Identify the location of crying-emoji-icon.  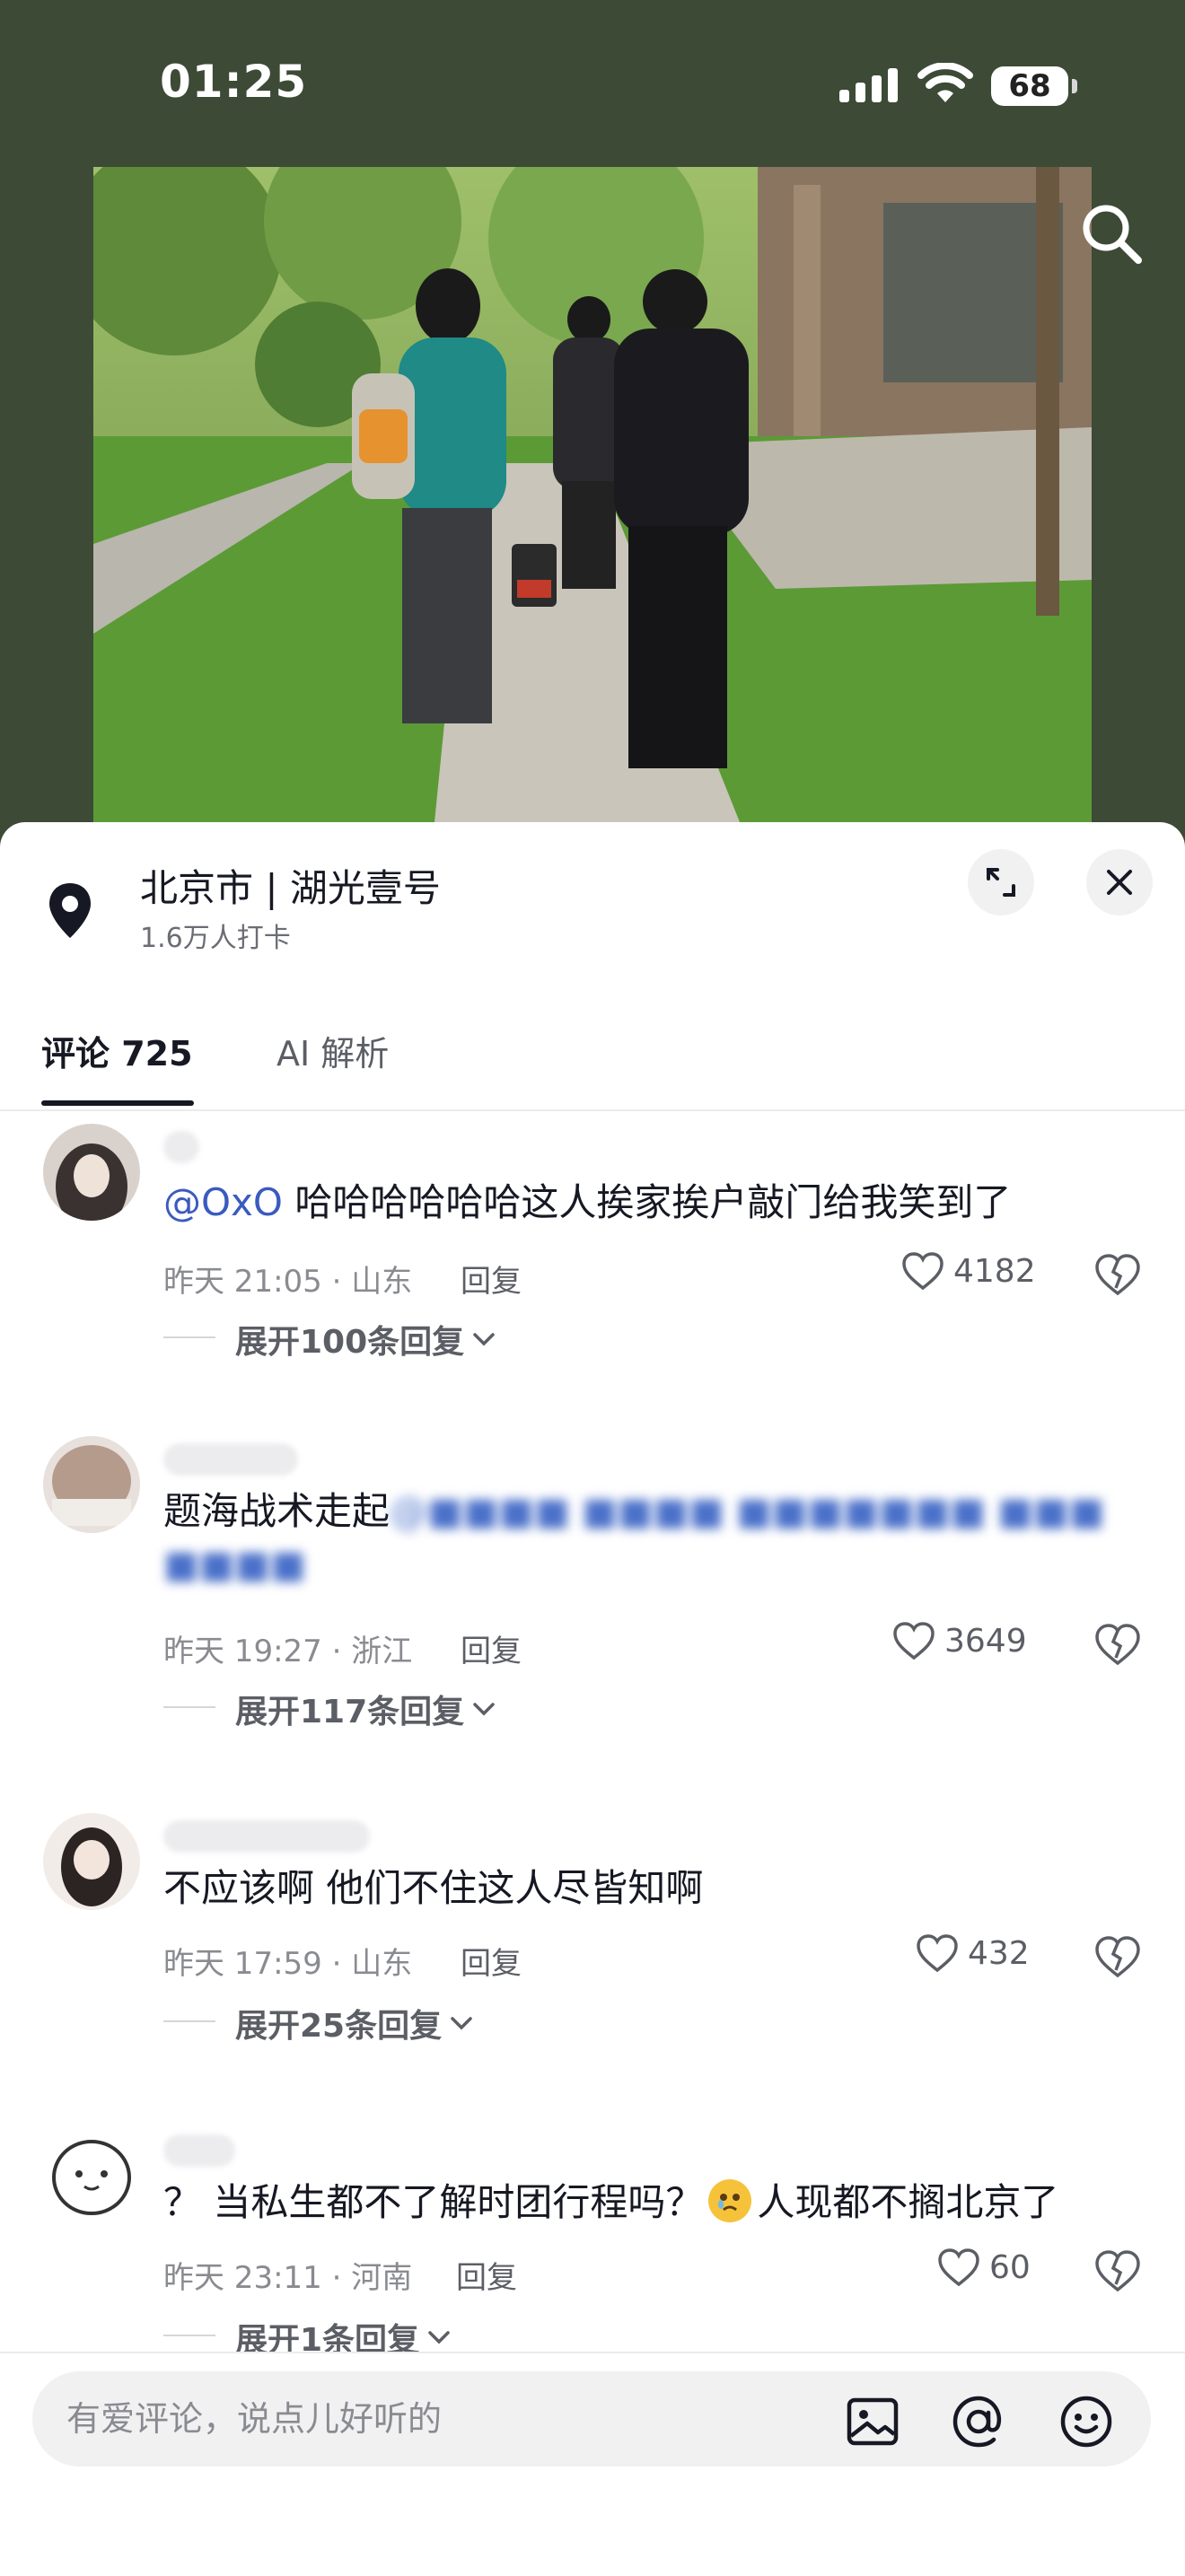
(730, 2200).